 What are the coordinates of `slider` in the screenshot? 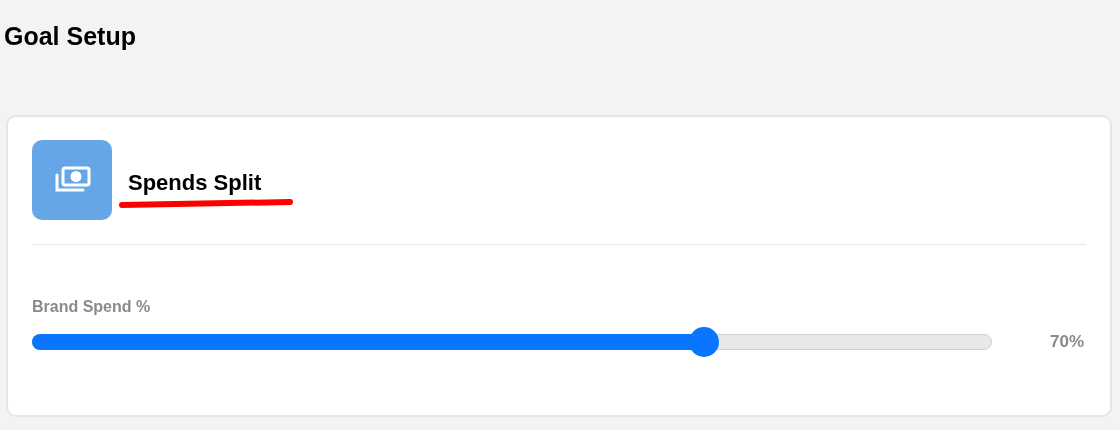 It's located at (512, 342).